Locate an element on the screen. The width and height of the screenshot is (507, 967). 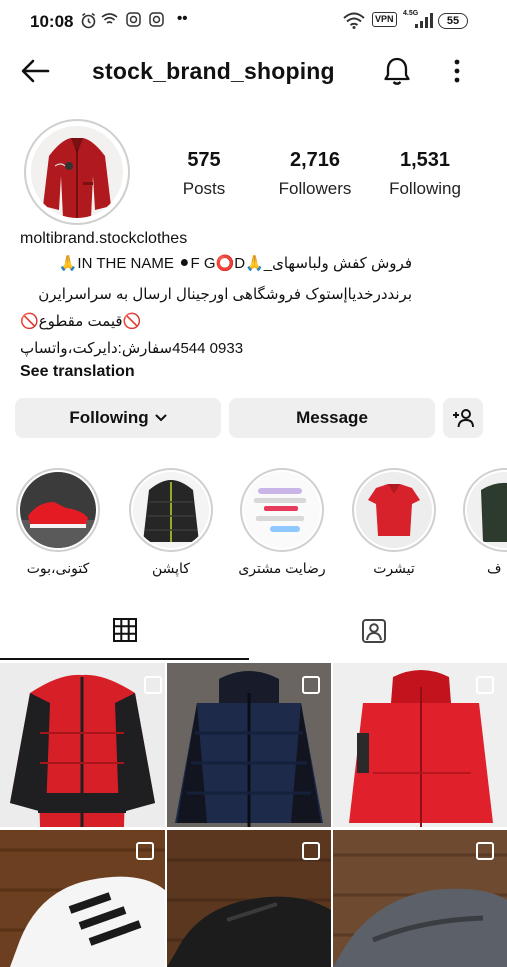
bio-line-3: 🚫قیمت مقطوع🚫 is located at coordinates (81, 321).